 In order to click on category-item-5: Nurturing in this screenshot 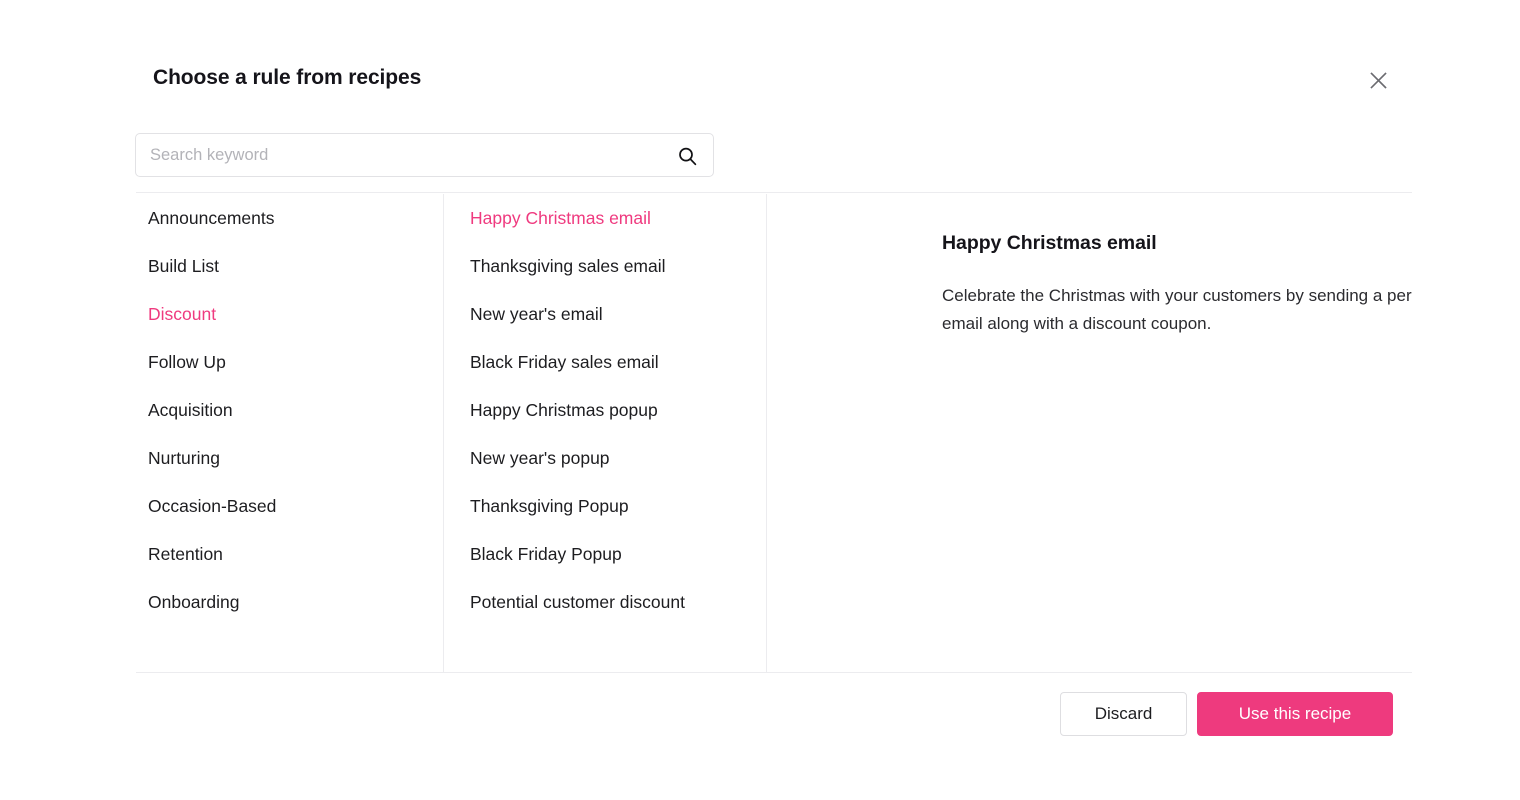, I will do `click(289, 458)`.